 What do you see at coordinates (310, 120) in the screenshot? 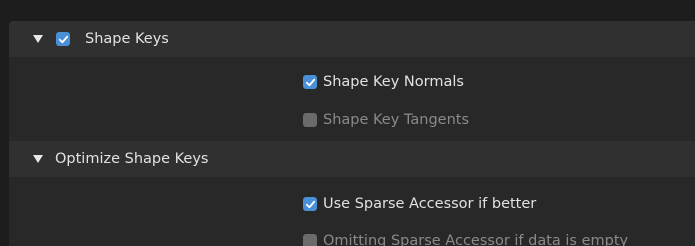
I see `shape-key-tangents-checkbox` at bounding box center [310, 120].